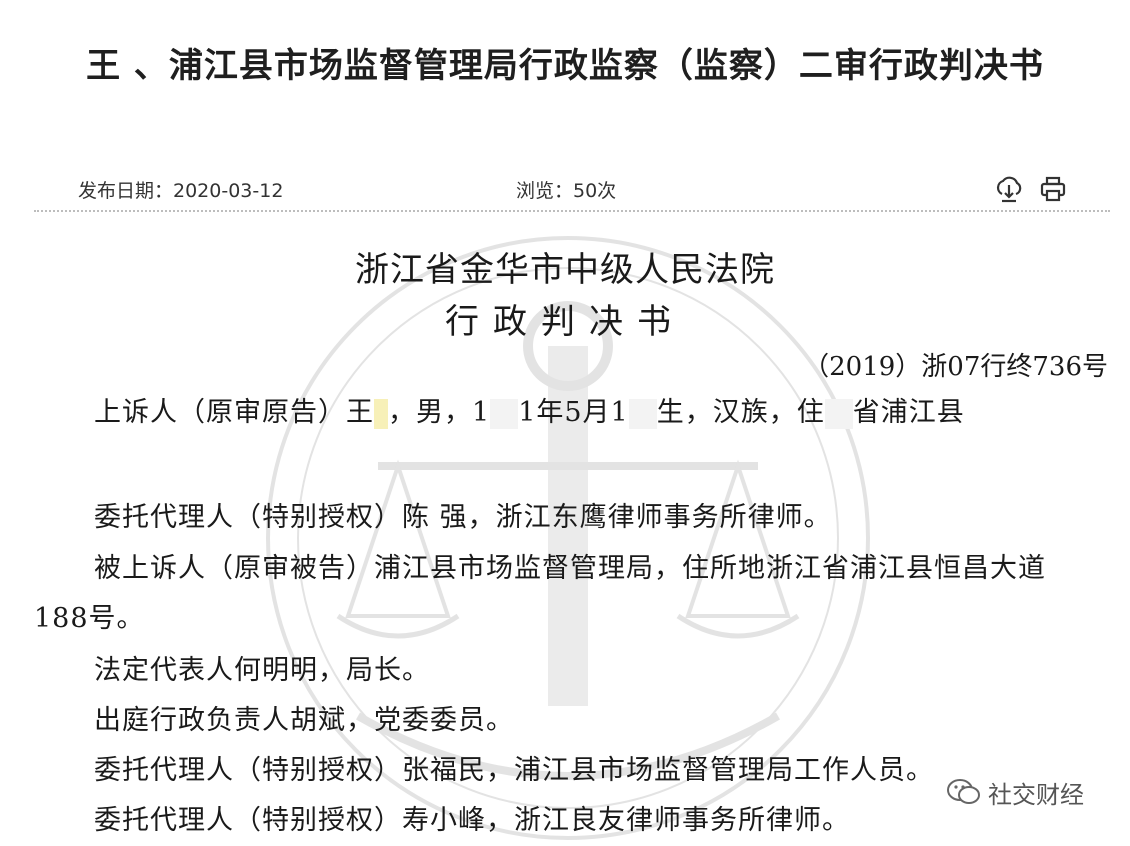 The image size is (1130, 846). Describe the element at coordinates (540, 593) in the screenshot. I see `paragraph-appellee: 被上诉人（原审被告）浦江县市场监督管理局，住所地浙江省浦江县恒昌大道188号。` at that location.